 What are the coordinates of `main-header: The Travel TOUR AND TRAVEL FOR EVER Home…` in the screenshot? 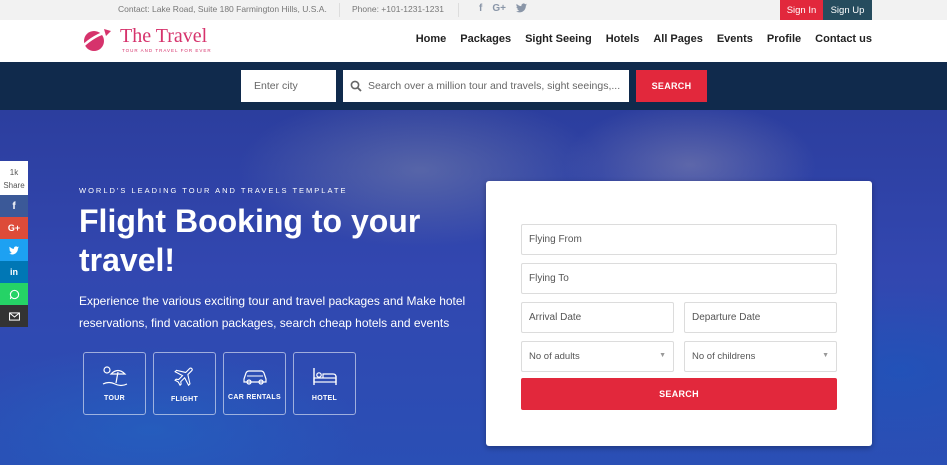 It's located at (473, 41).